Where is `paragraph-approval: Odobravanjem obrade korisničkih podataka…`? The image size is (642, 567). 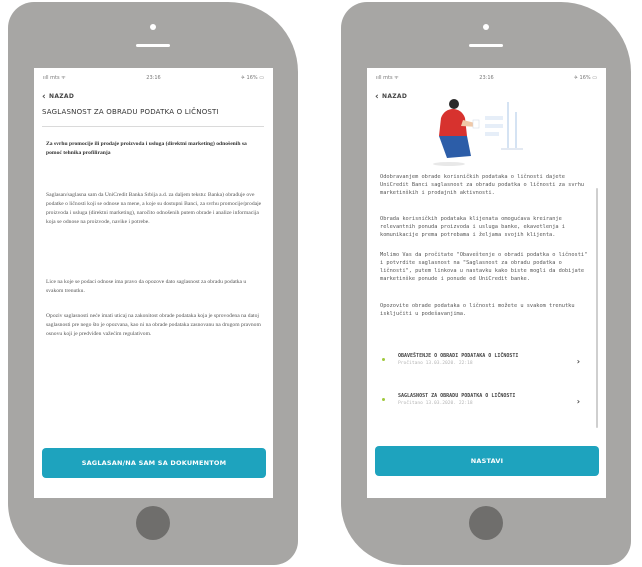
paragraph-approval: Odobravanjem obrade korisničkih podataka… is located at coordinates (482, 185).